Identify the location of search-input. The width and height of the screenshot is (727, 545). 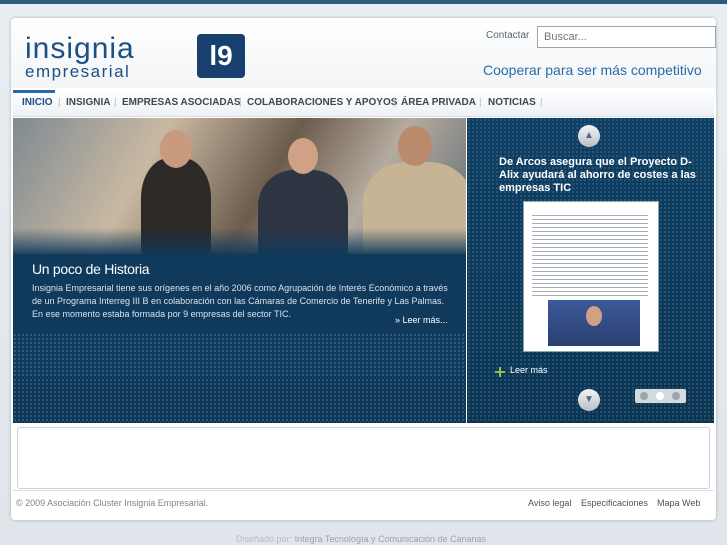
(626, 37).